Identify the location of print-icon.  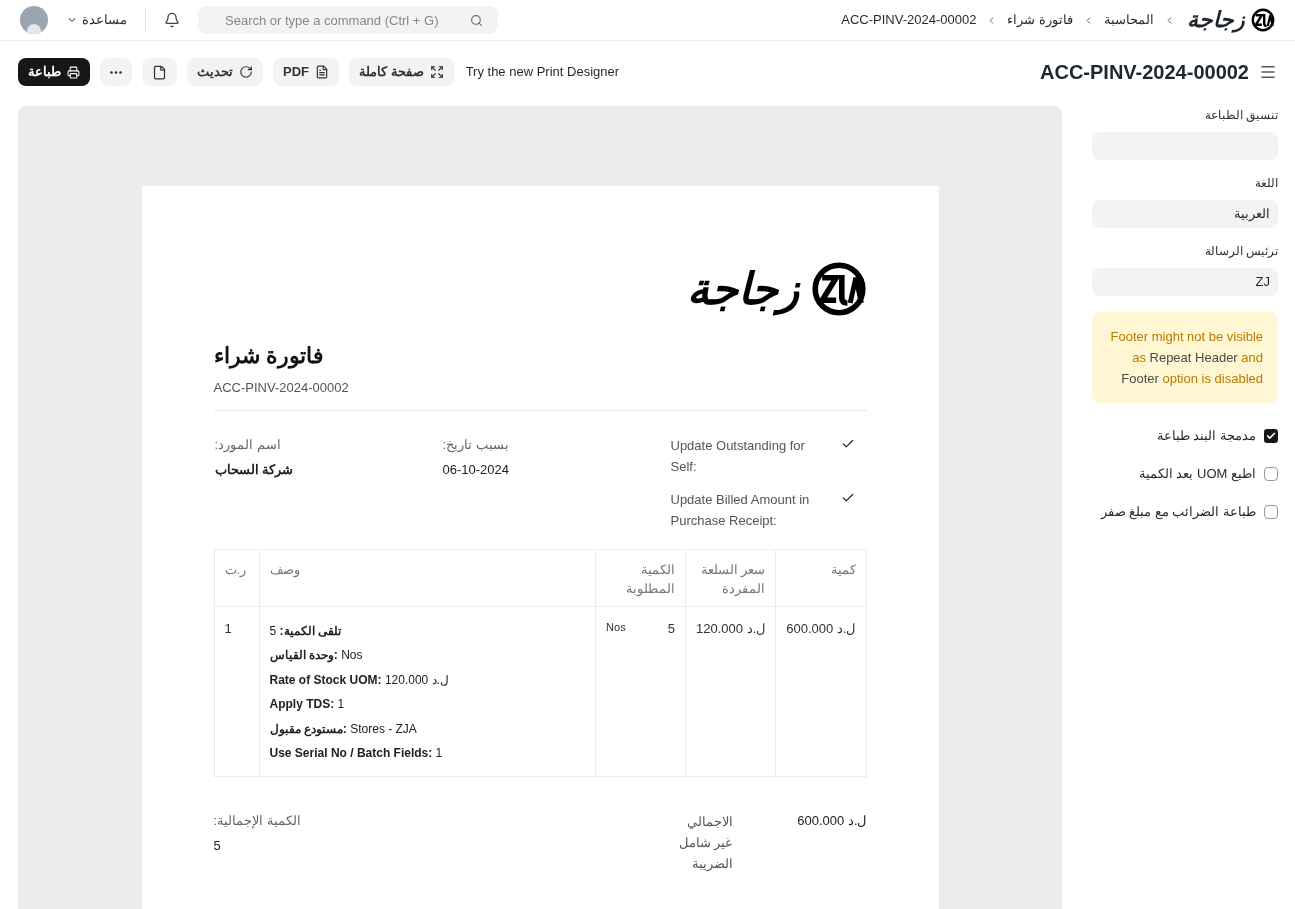
(73, 72).